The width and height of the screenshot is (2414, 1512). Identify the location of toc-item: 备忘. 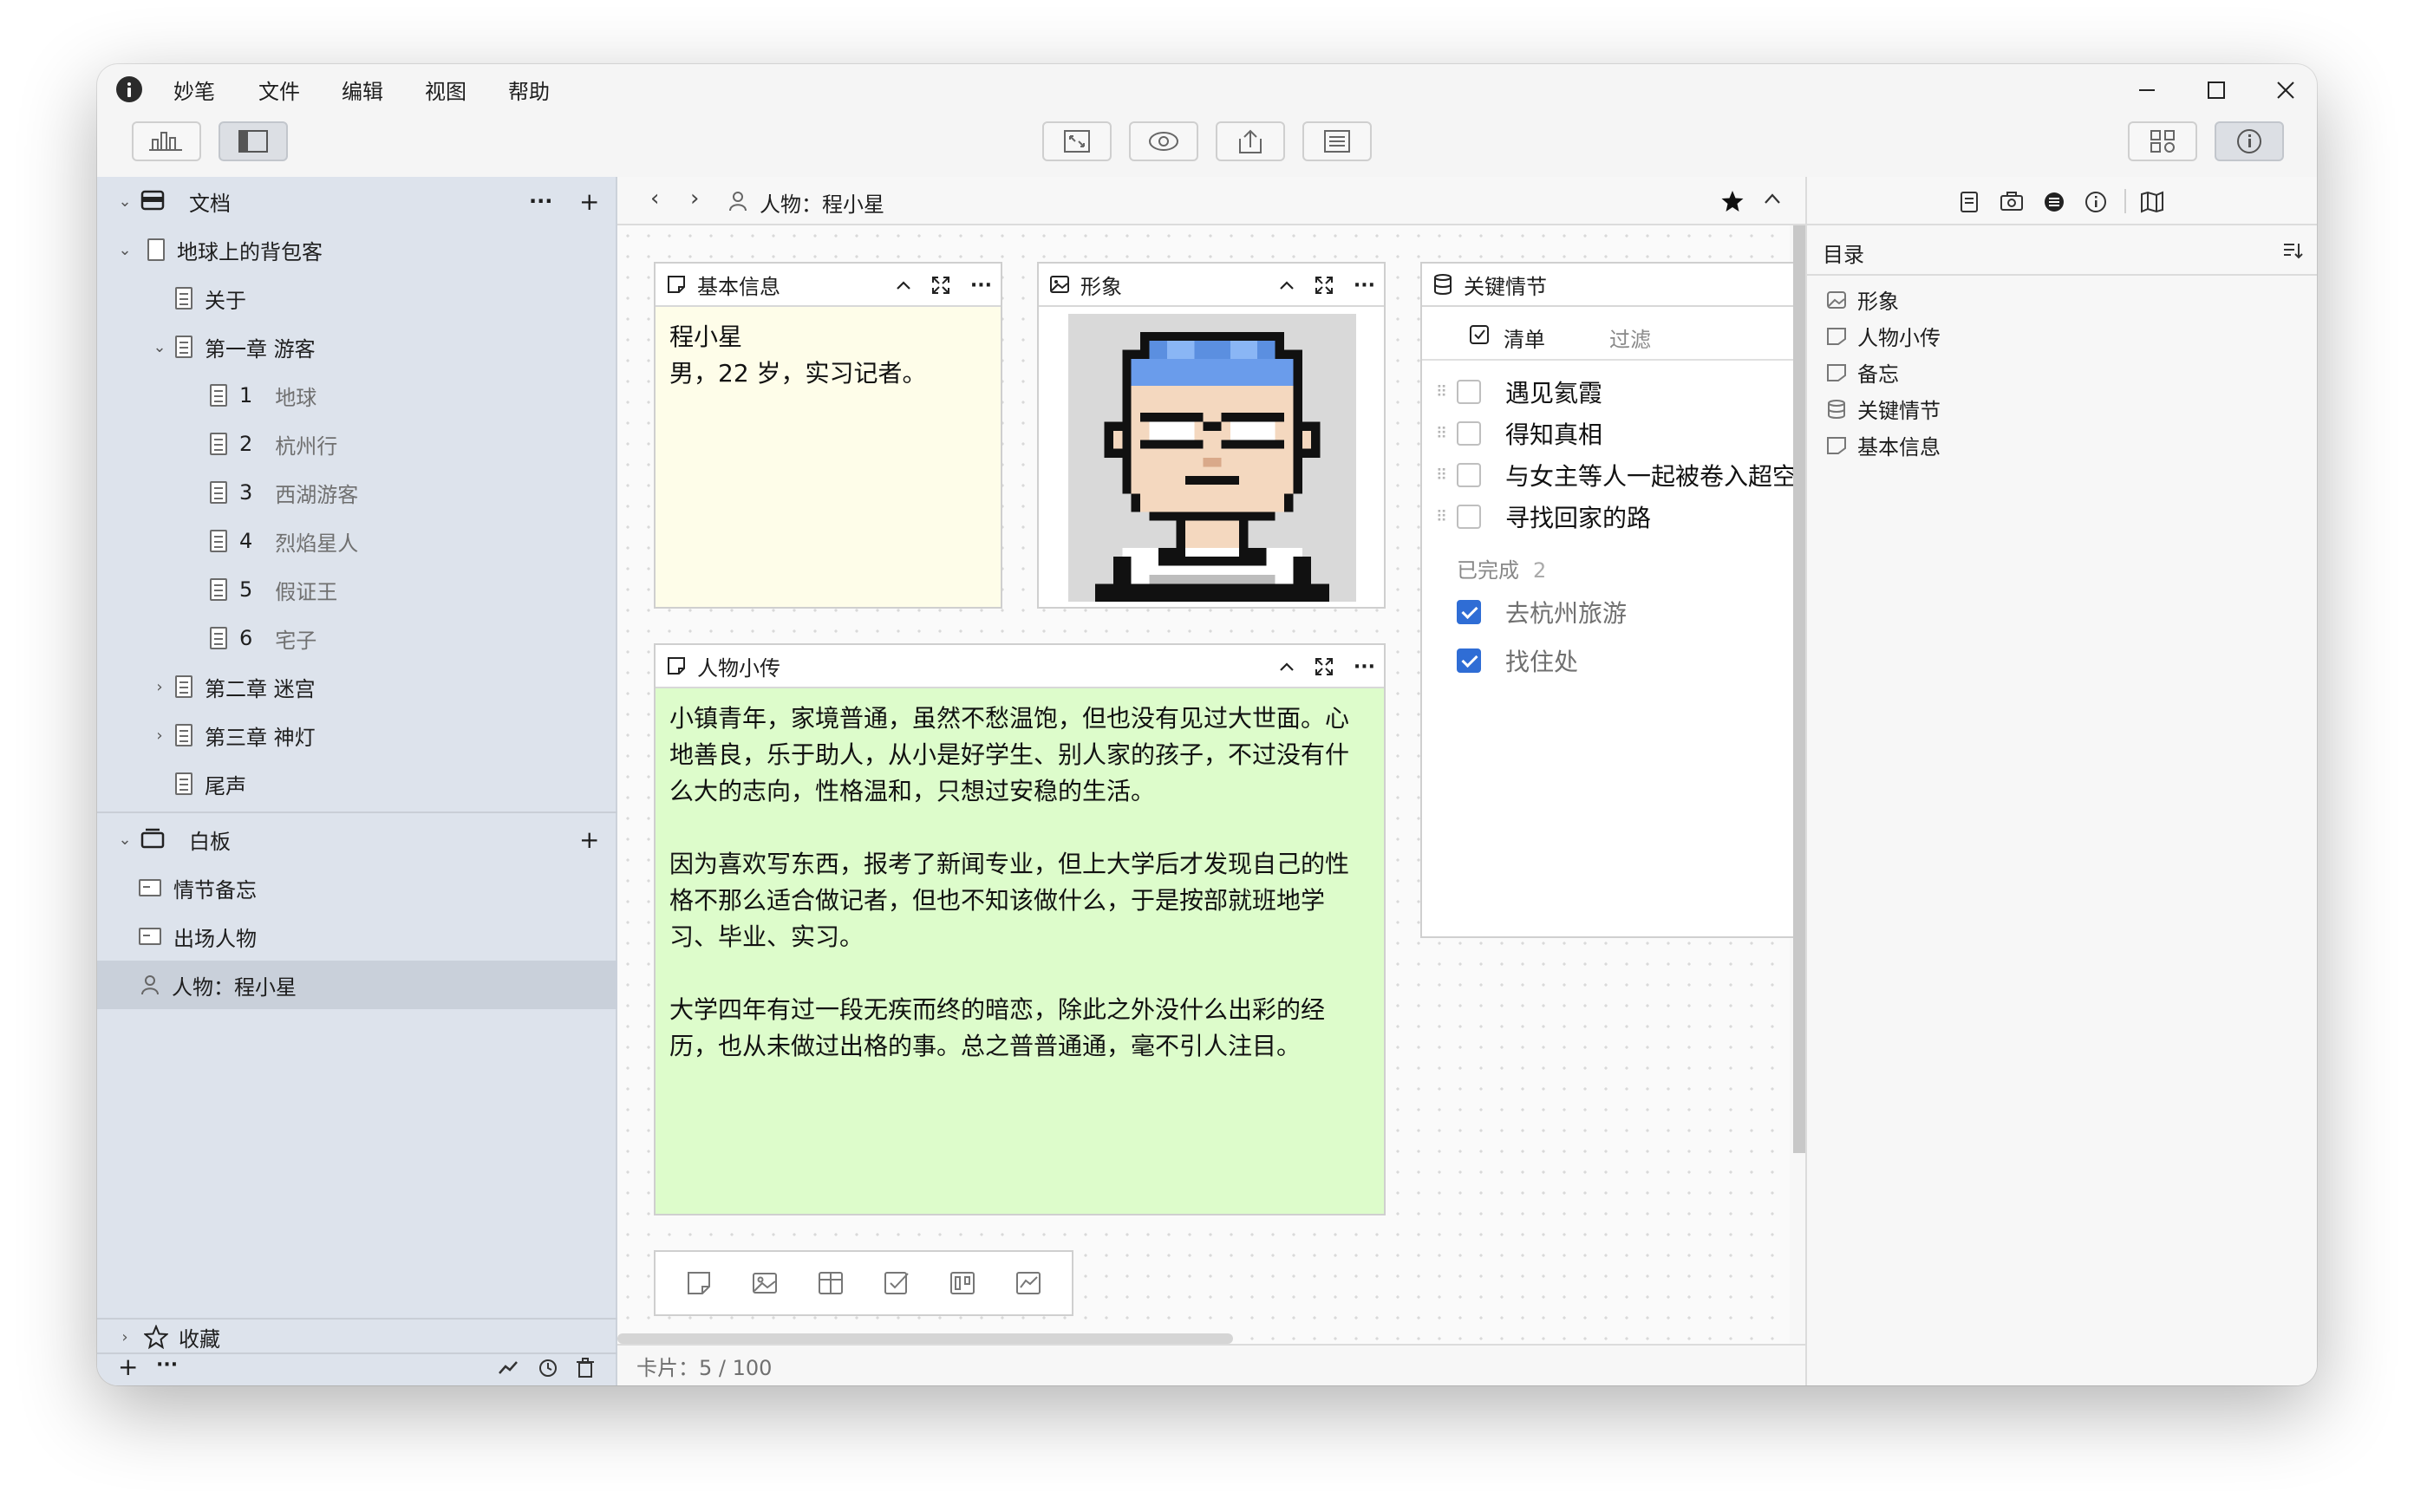
(1862, 372).